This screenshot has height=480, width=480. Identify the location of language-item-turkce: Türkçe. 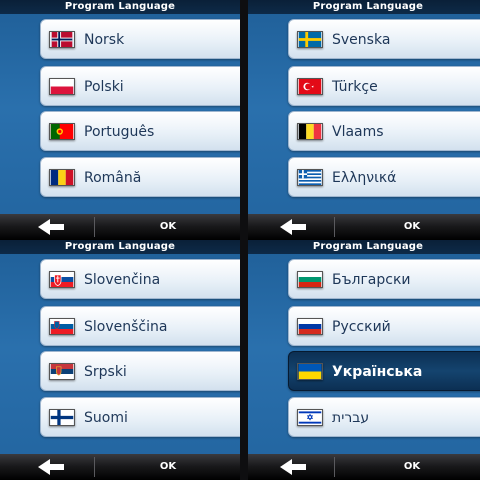
(384, 86).